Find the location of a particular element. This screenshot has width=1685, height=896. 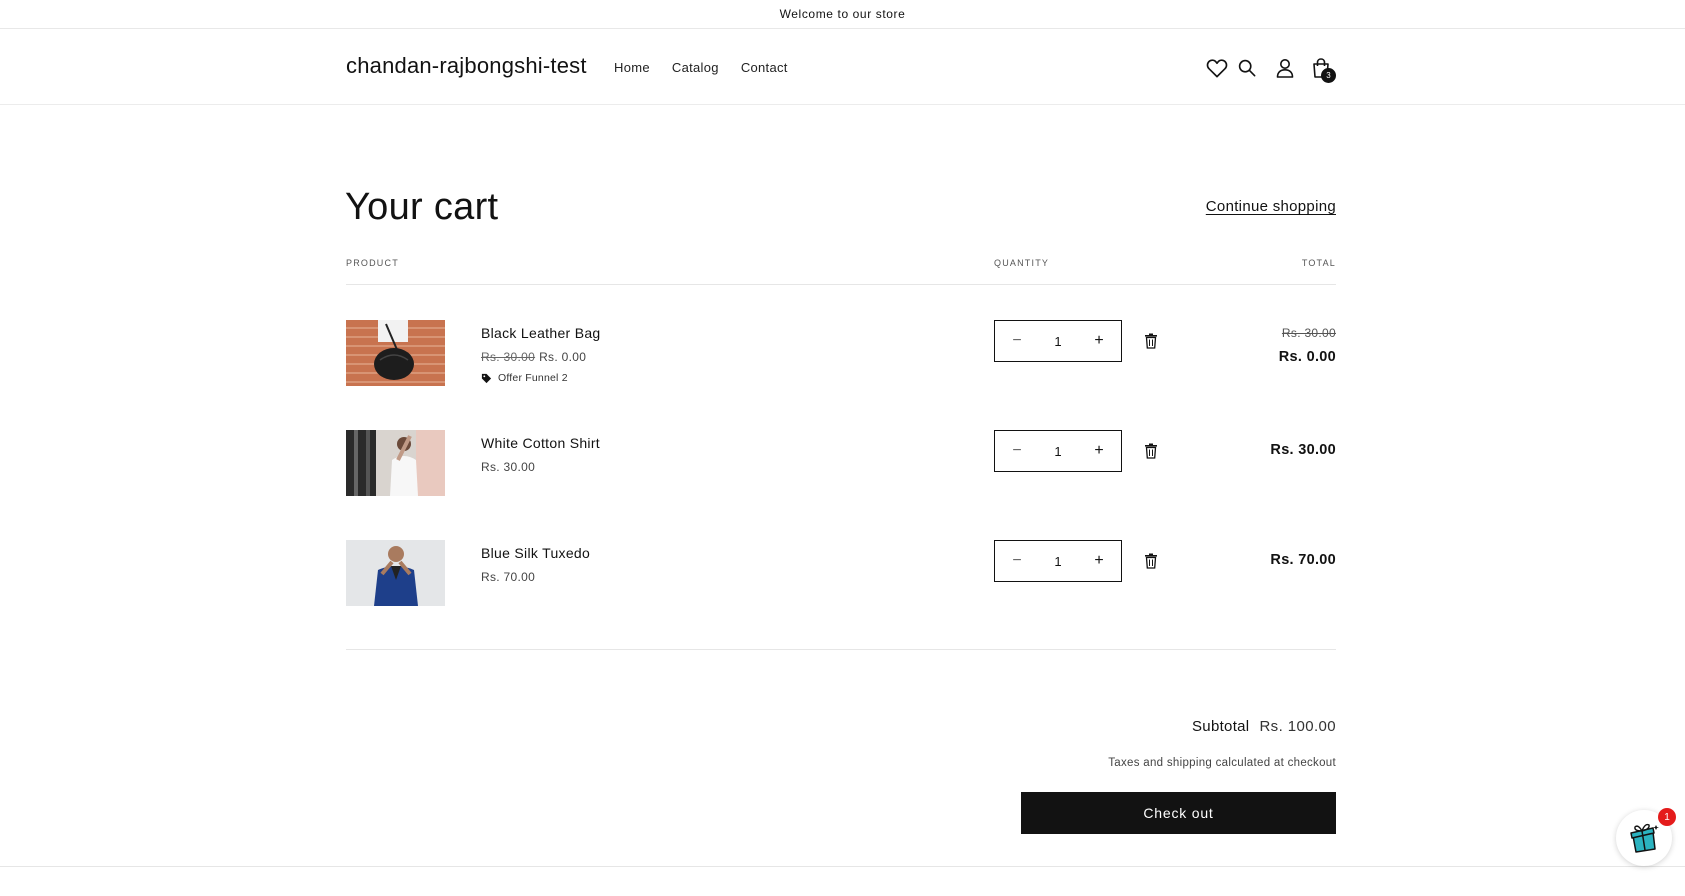

store-logo: chandan-rajbongshi-test is located at coordinates (466, 66).